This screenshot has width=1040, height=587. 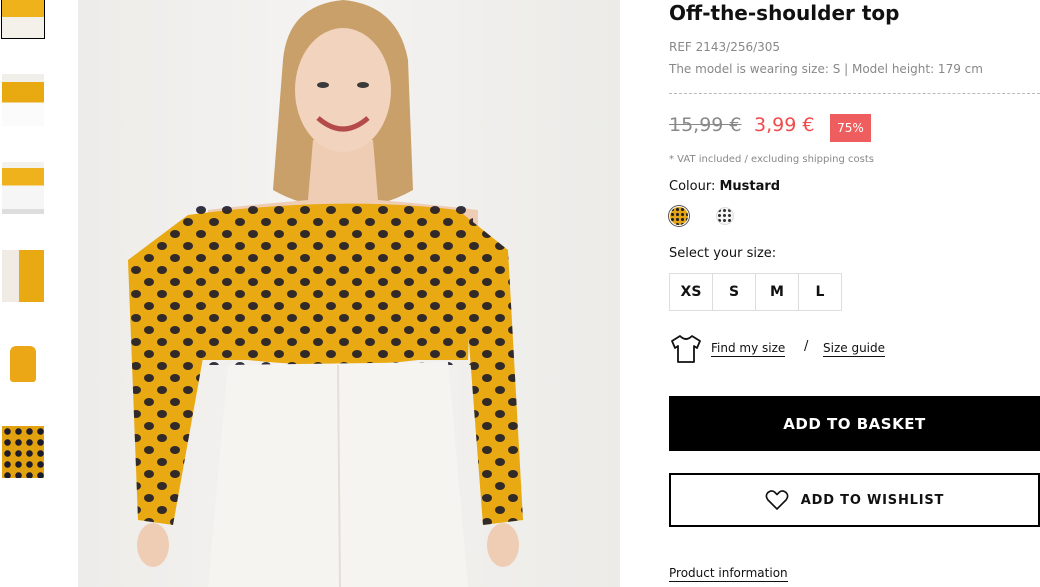 I want to click on add-to-wishlist-button: ADD TO WISHLIST, so click(x=854, y=500).